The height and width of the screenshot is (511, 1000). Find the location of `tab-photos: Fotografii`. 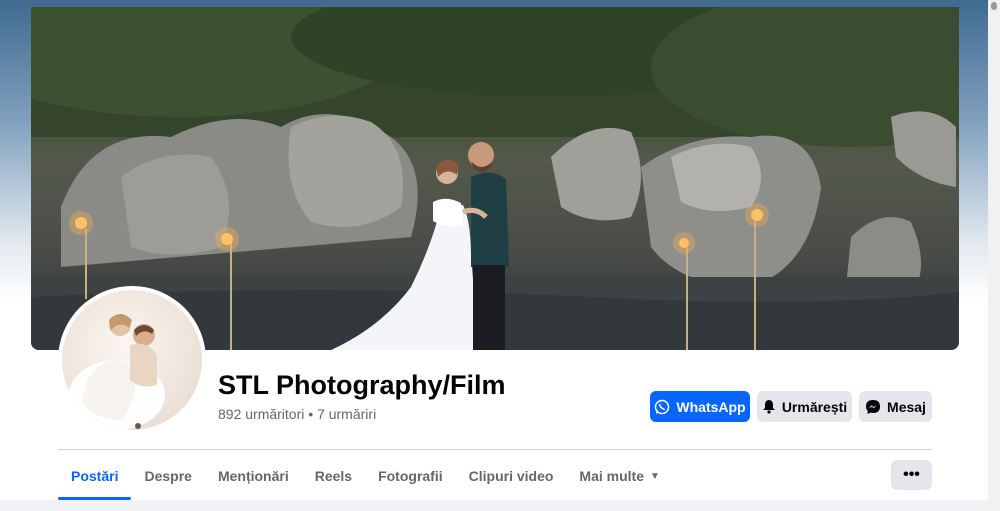

tab-photos: Fotografii is located at coordinates (410, 476).